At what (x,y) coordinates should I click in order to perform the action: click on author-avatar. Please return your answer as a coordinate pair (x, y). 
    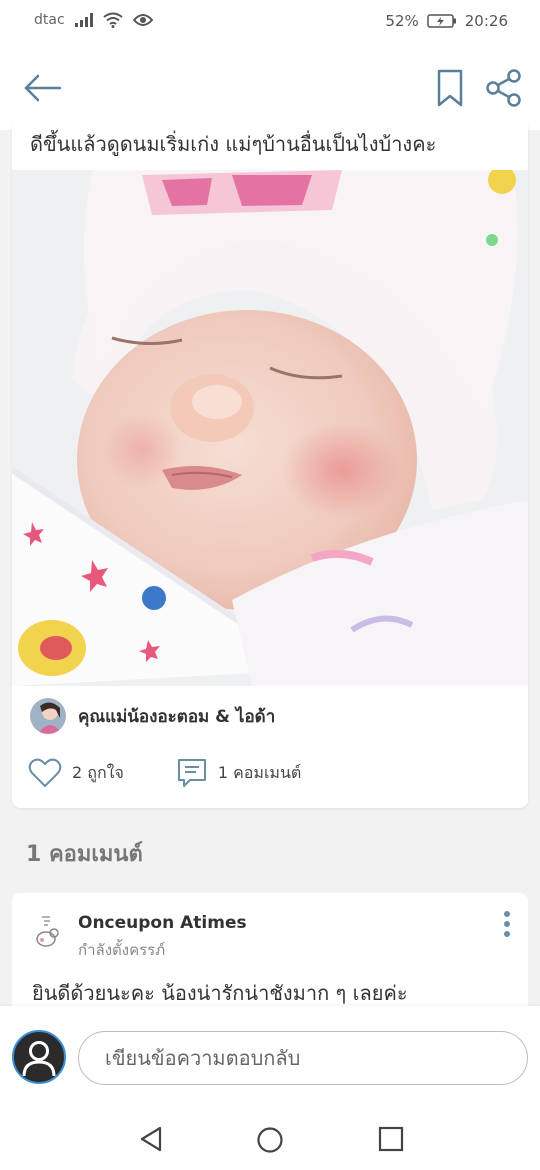
    Looking at the image, I should click on (48, 716).